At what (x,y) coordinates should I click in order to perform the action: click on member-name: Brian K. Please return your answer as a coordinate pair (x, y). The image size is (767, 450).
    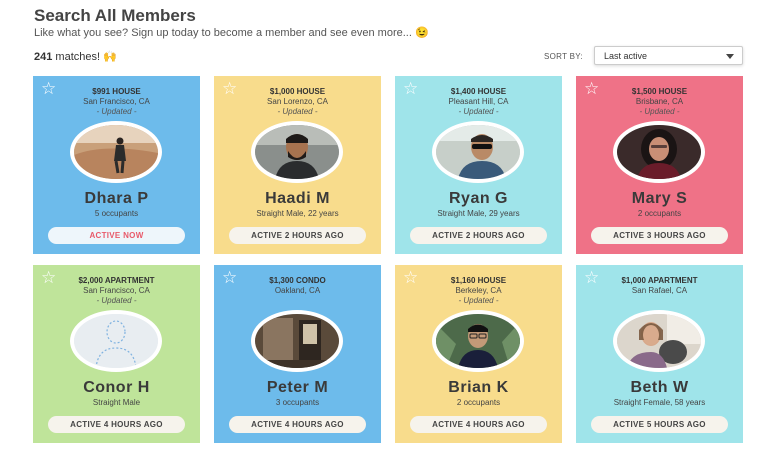
    Looking at the image, I should click on (478, 388).